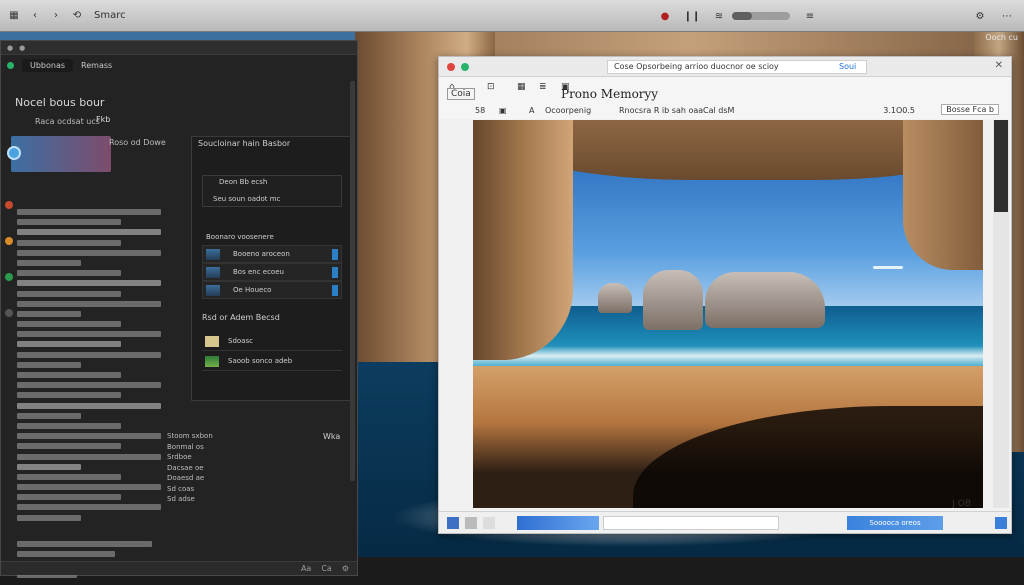 The width and height of the screenshot is (1024, 585). What do you see at coordinates (96, 65) in the screenshot?
I see `tab-second: Remass` at bounding box center [96, 65].